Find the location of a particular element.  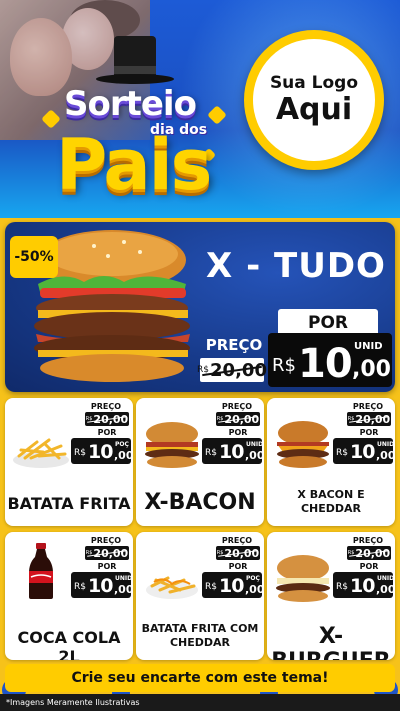

product-name: X-BURGUER is located at coordinates (330, 642).